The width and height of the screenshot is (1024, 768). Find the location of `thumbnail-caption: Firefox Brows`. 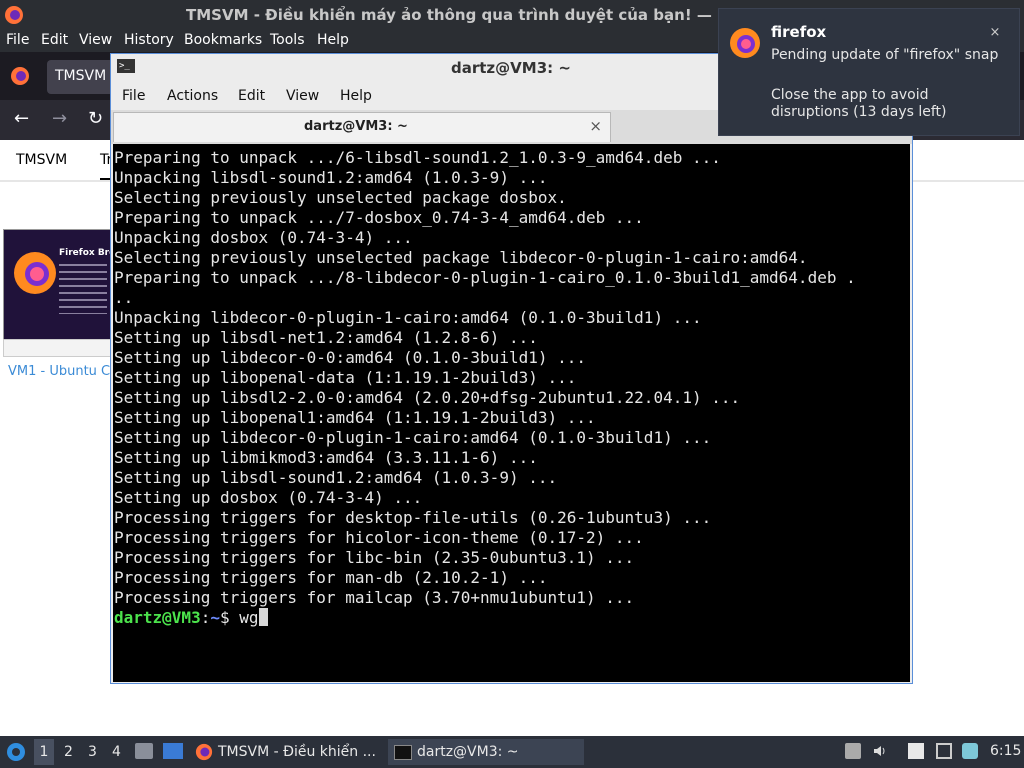

thumbnail-caption: Firefox Brows is located at coordinates (86, 253).